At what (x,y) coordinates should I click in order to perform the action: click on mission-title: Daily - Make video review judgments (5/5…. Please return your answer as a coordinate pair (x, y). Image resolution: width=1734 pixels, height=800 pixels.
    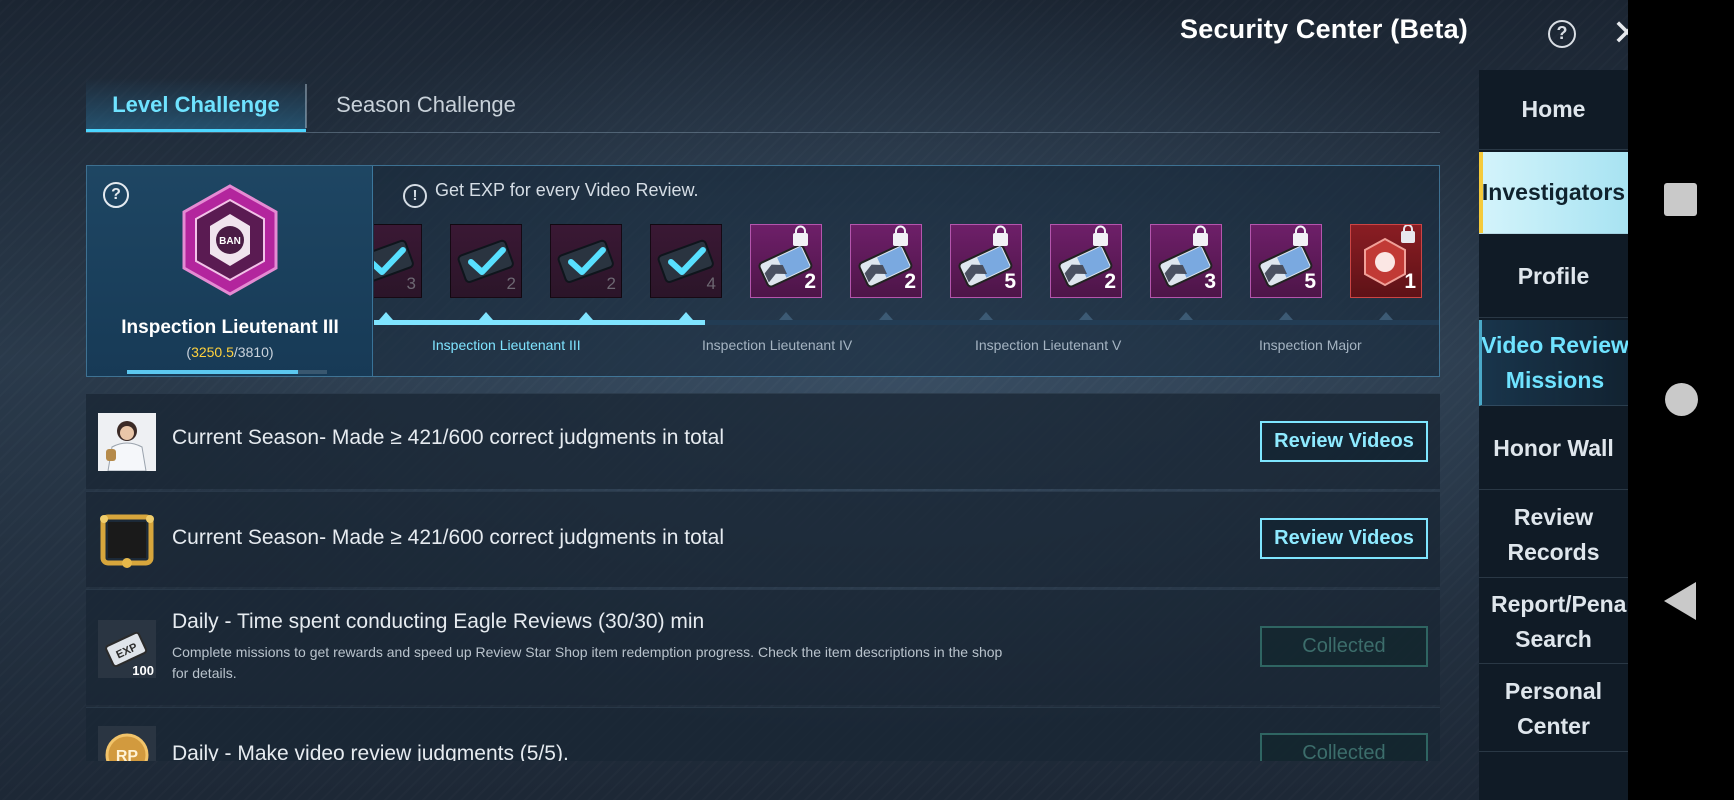
    Looking at the image, I should click on (370, 751).